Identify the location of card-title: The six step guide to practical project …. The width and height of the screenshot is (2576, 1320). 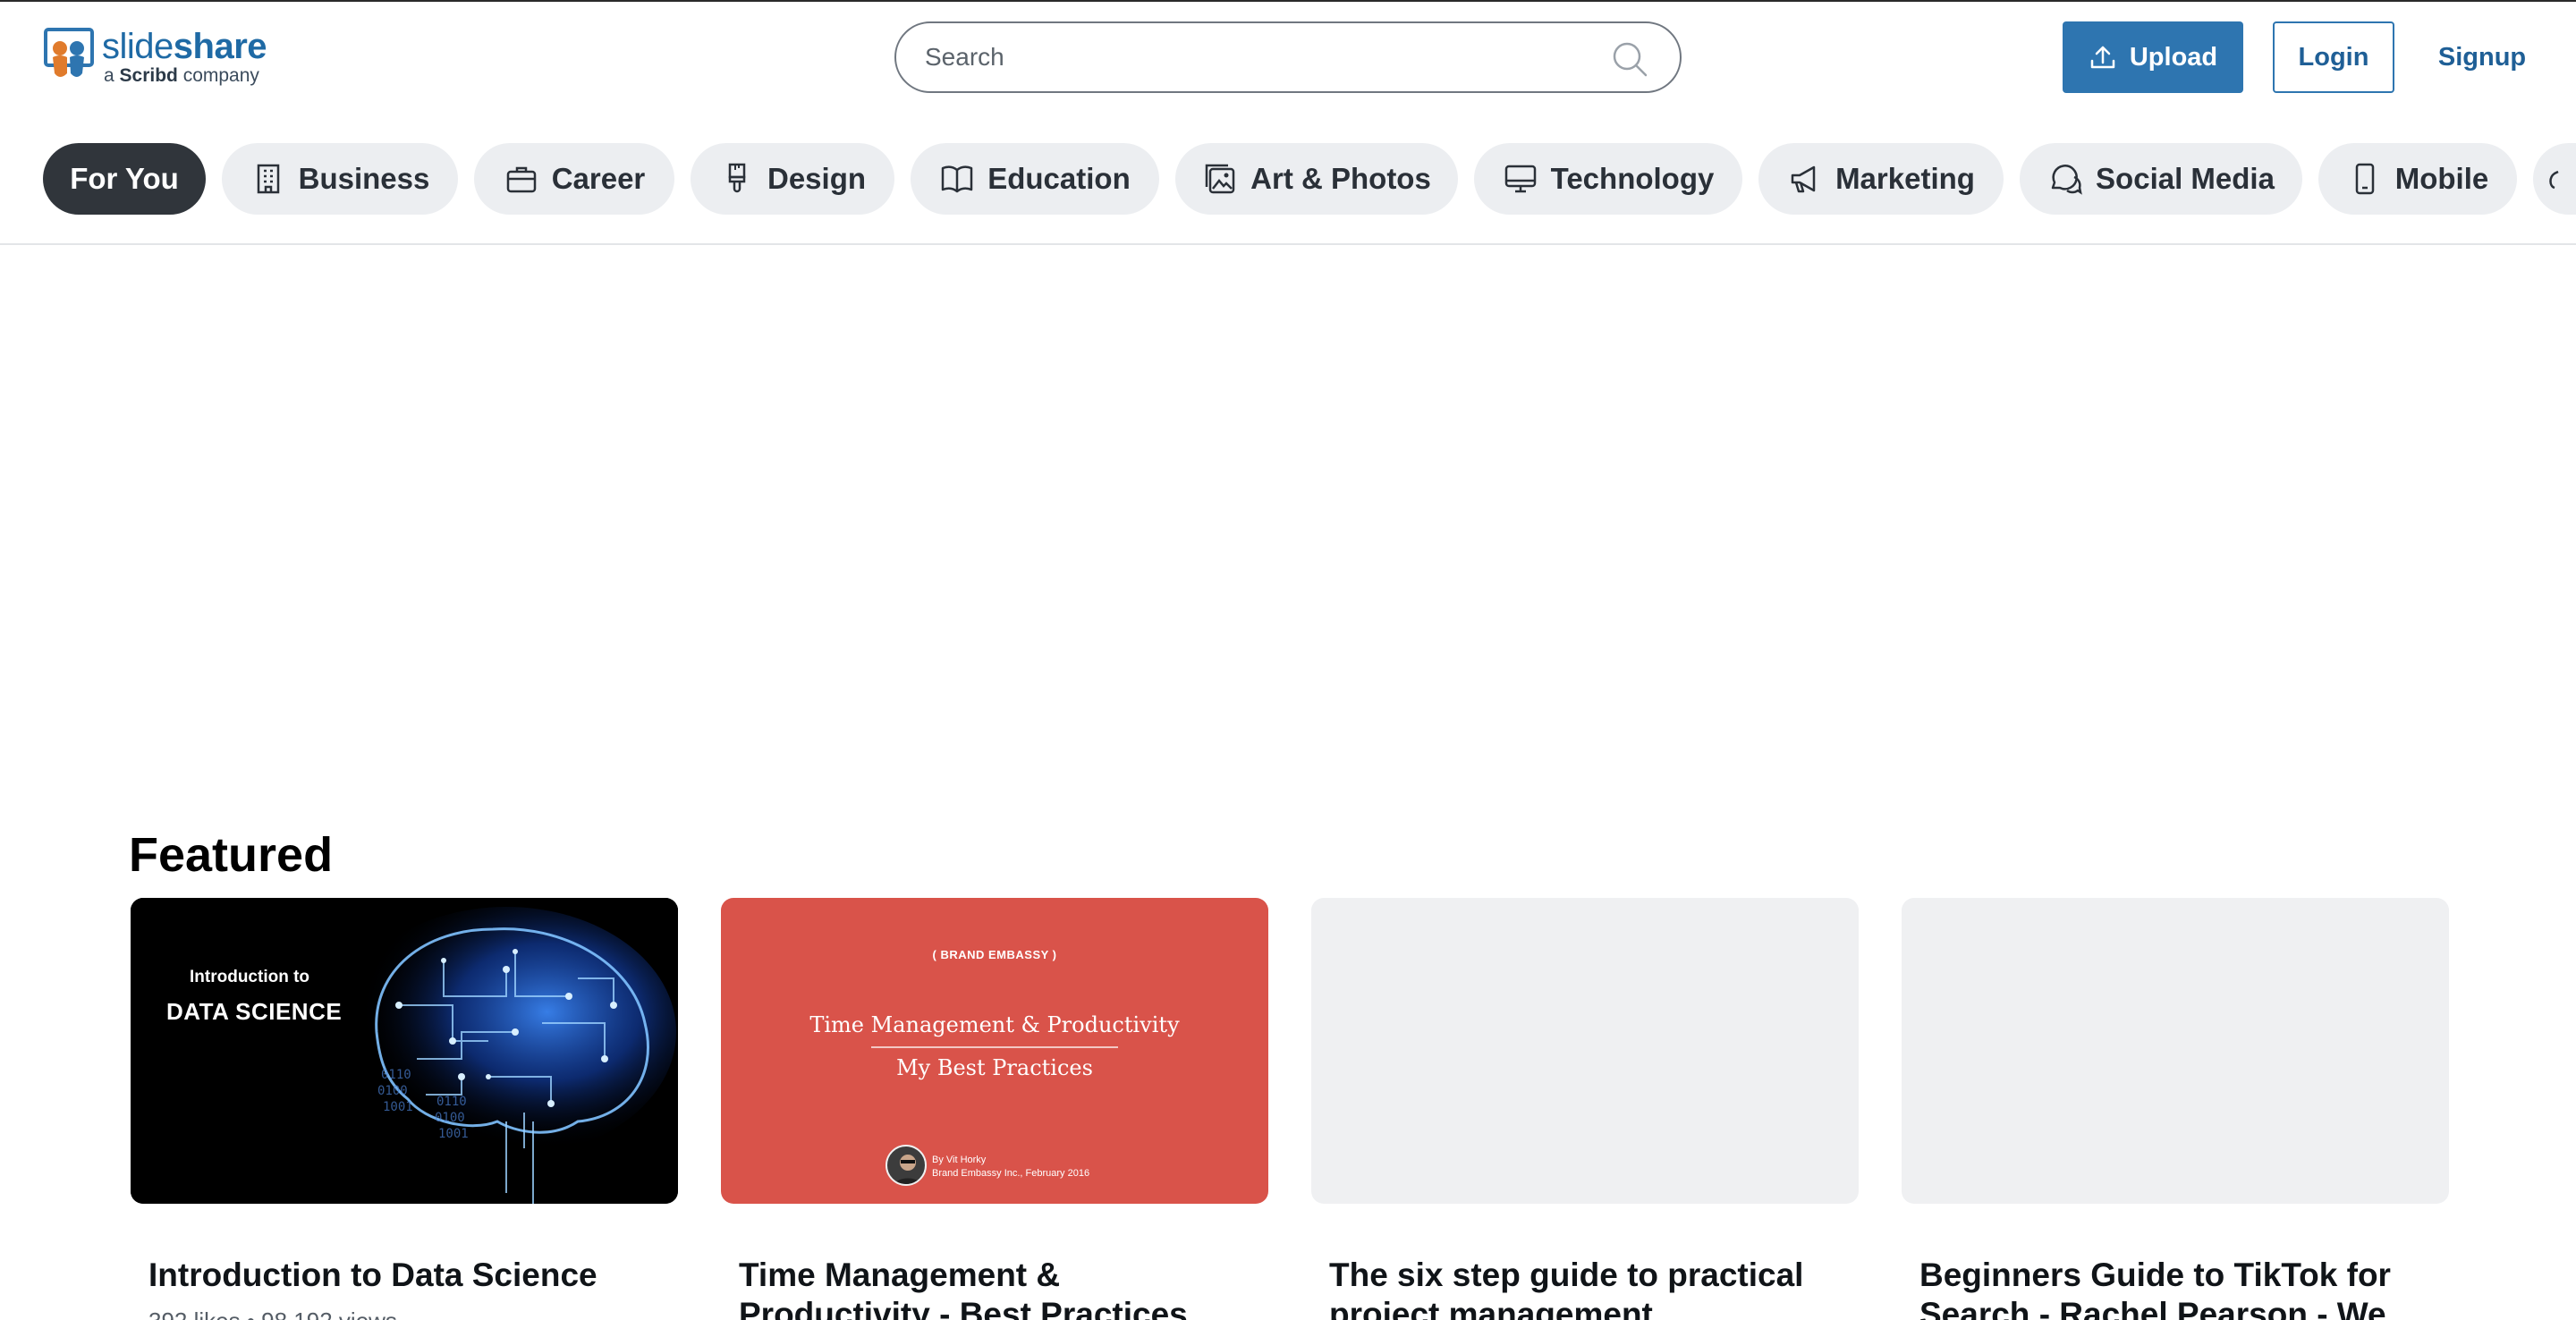
(1588, 1288).